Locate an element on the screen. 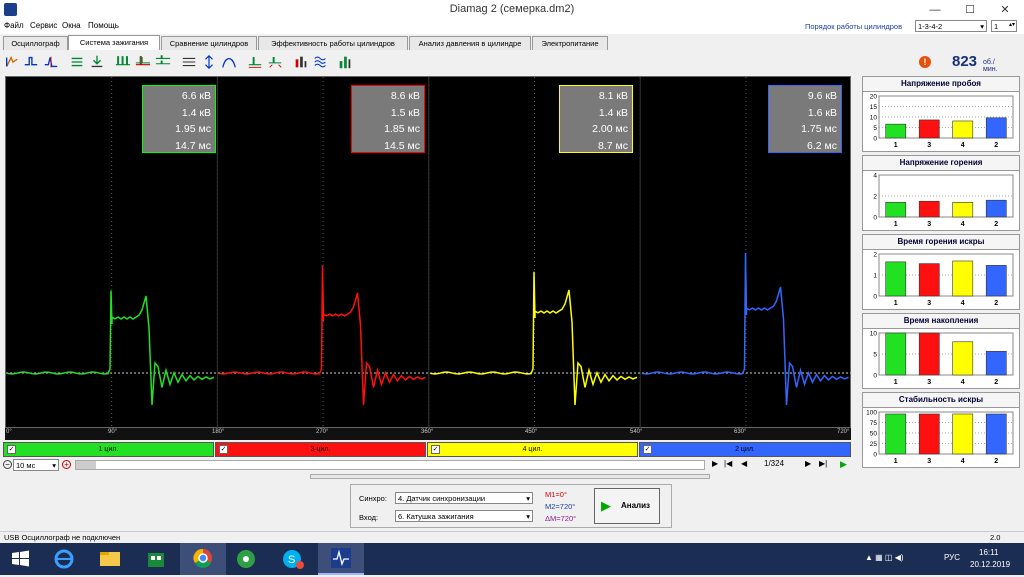 This screenshot has height=577, width=1024. burn-time: 1.85 мс is located at coordinates (402, 129).